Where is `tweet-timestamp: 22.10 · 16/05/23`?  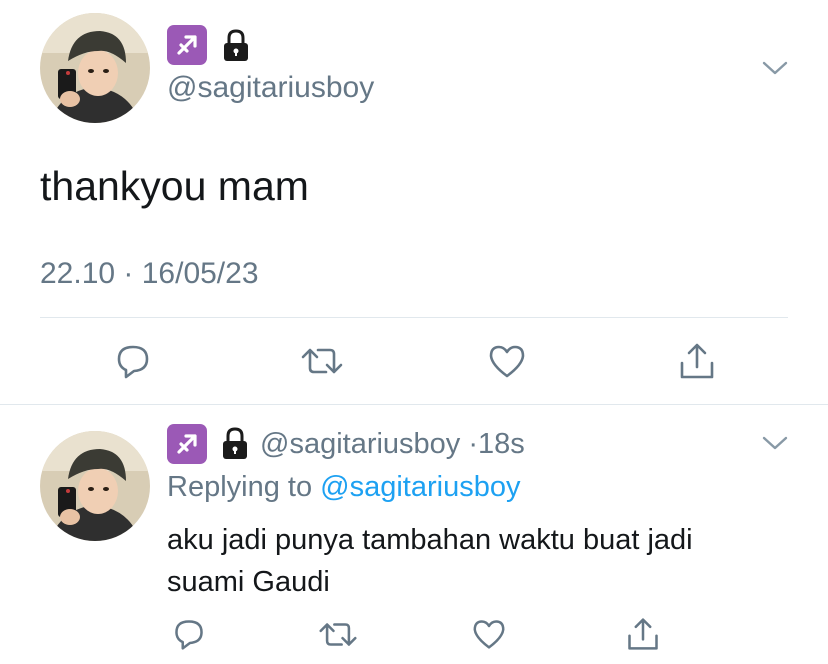
tweet-timestamp: 22.10 · 16/05/23 is located at coordinates (149, 274).